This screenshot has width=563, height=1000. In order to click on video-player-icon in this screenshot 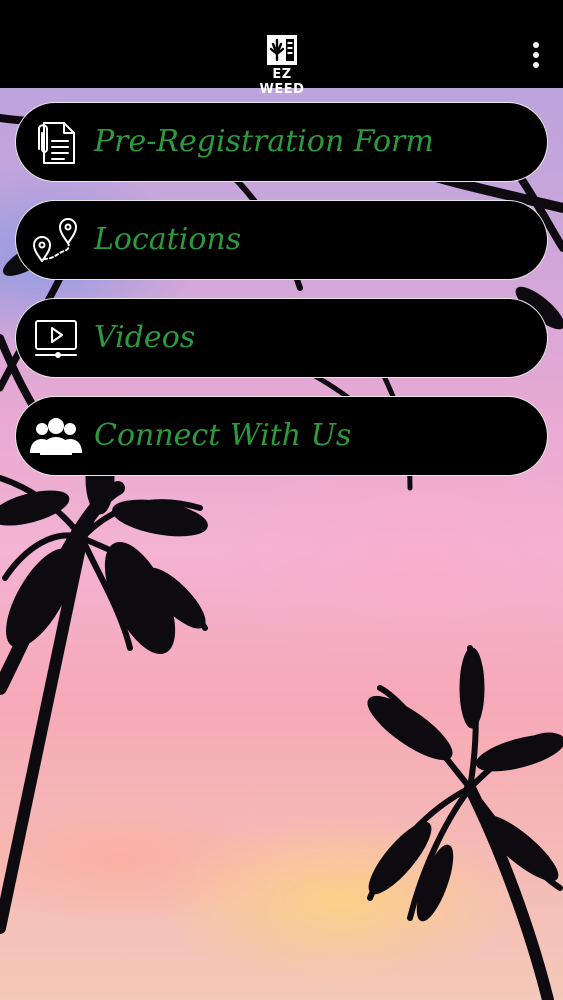, I will do `click(56, 339)`.